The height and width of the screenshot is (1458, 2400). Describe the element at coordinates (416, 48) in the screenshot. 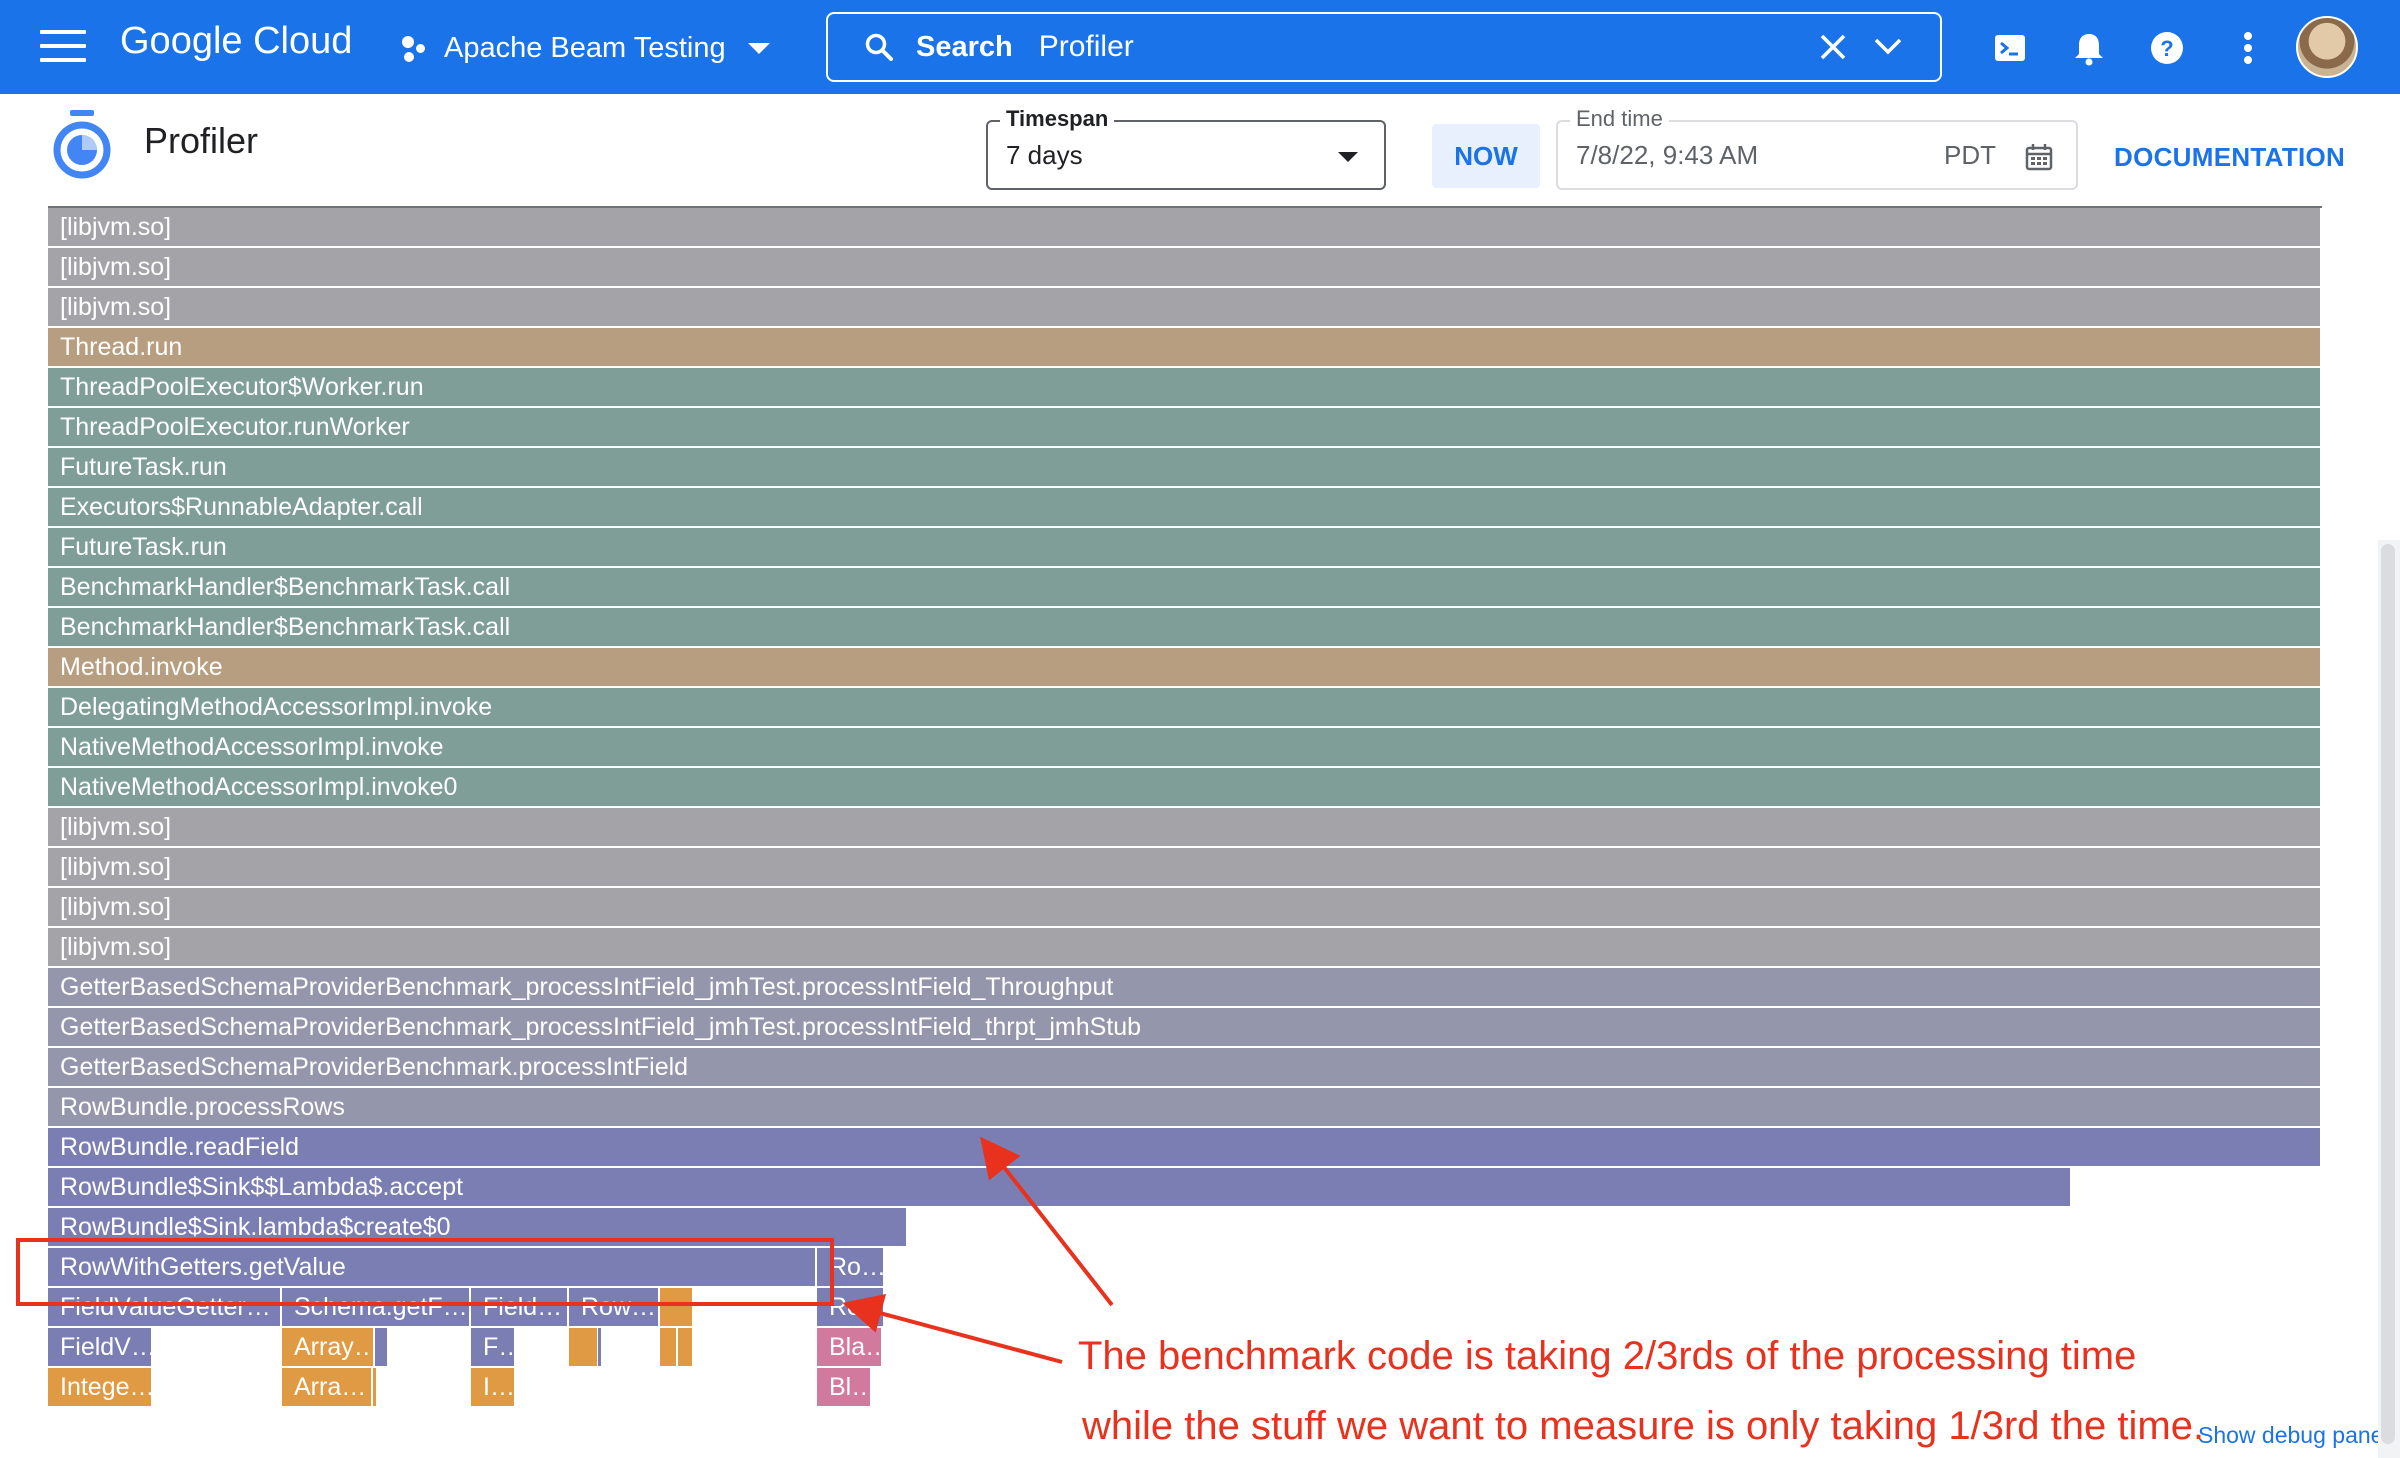

I see `project-icon` at that location.